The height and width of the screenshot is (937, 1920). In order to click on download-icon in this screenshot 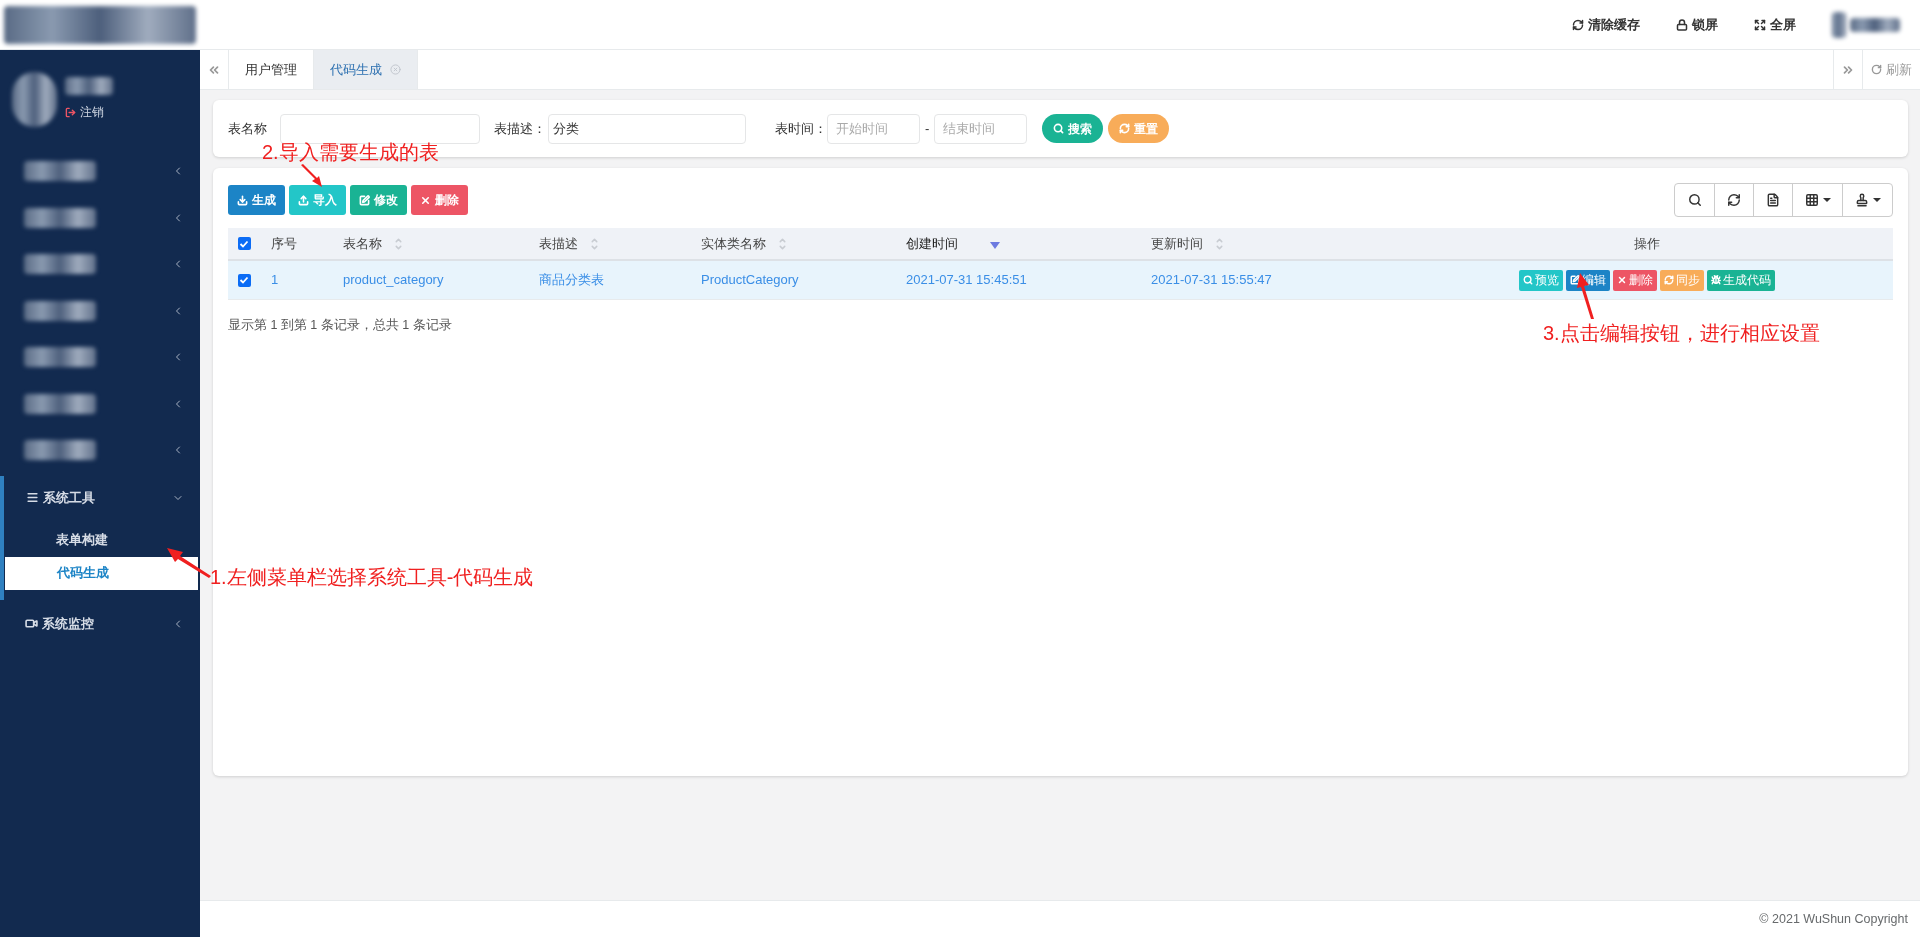, I will do `click(242, 200)`.